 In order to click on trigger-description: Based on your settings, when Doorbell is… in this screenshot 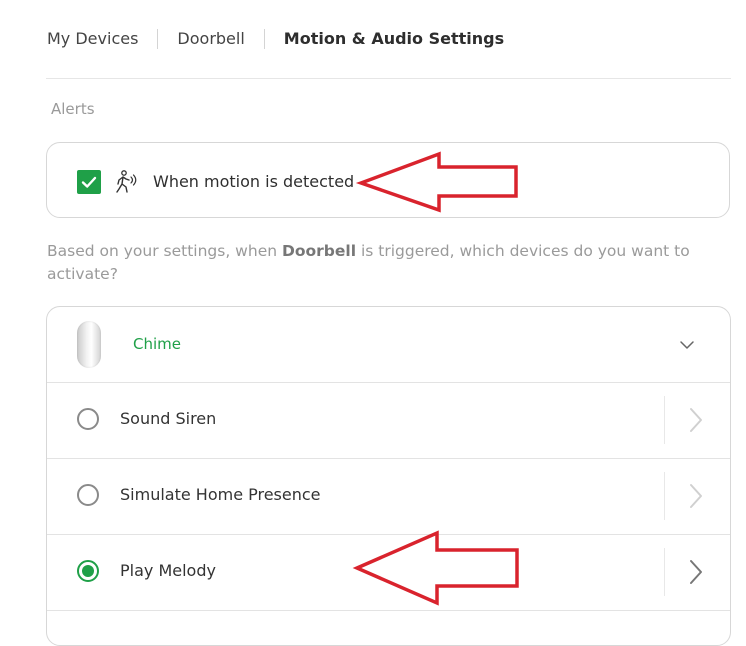, I will do `click(372, 263)`.